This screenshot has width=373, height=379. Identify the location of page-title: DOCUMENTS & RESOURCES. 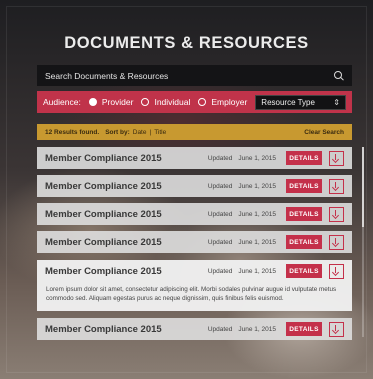
(186, 43).